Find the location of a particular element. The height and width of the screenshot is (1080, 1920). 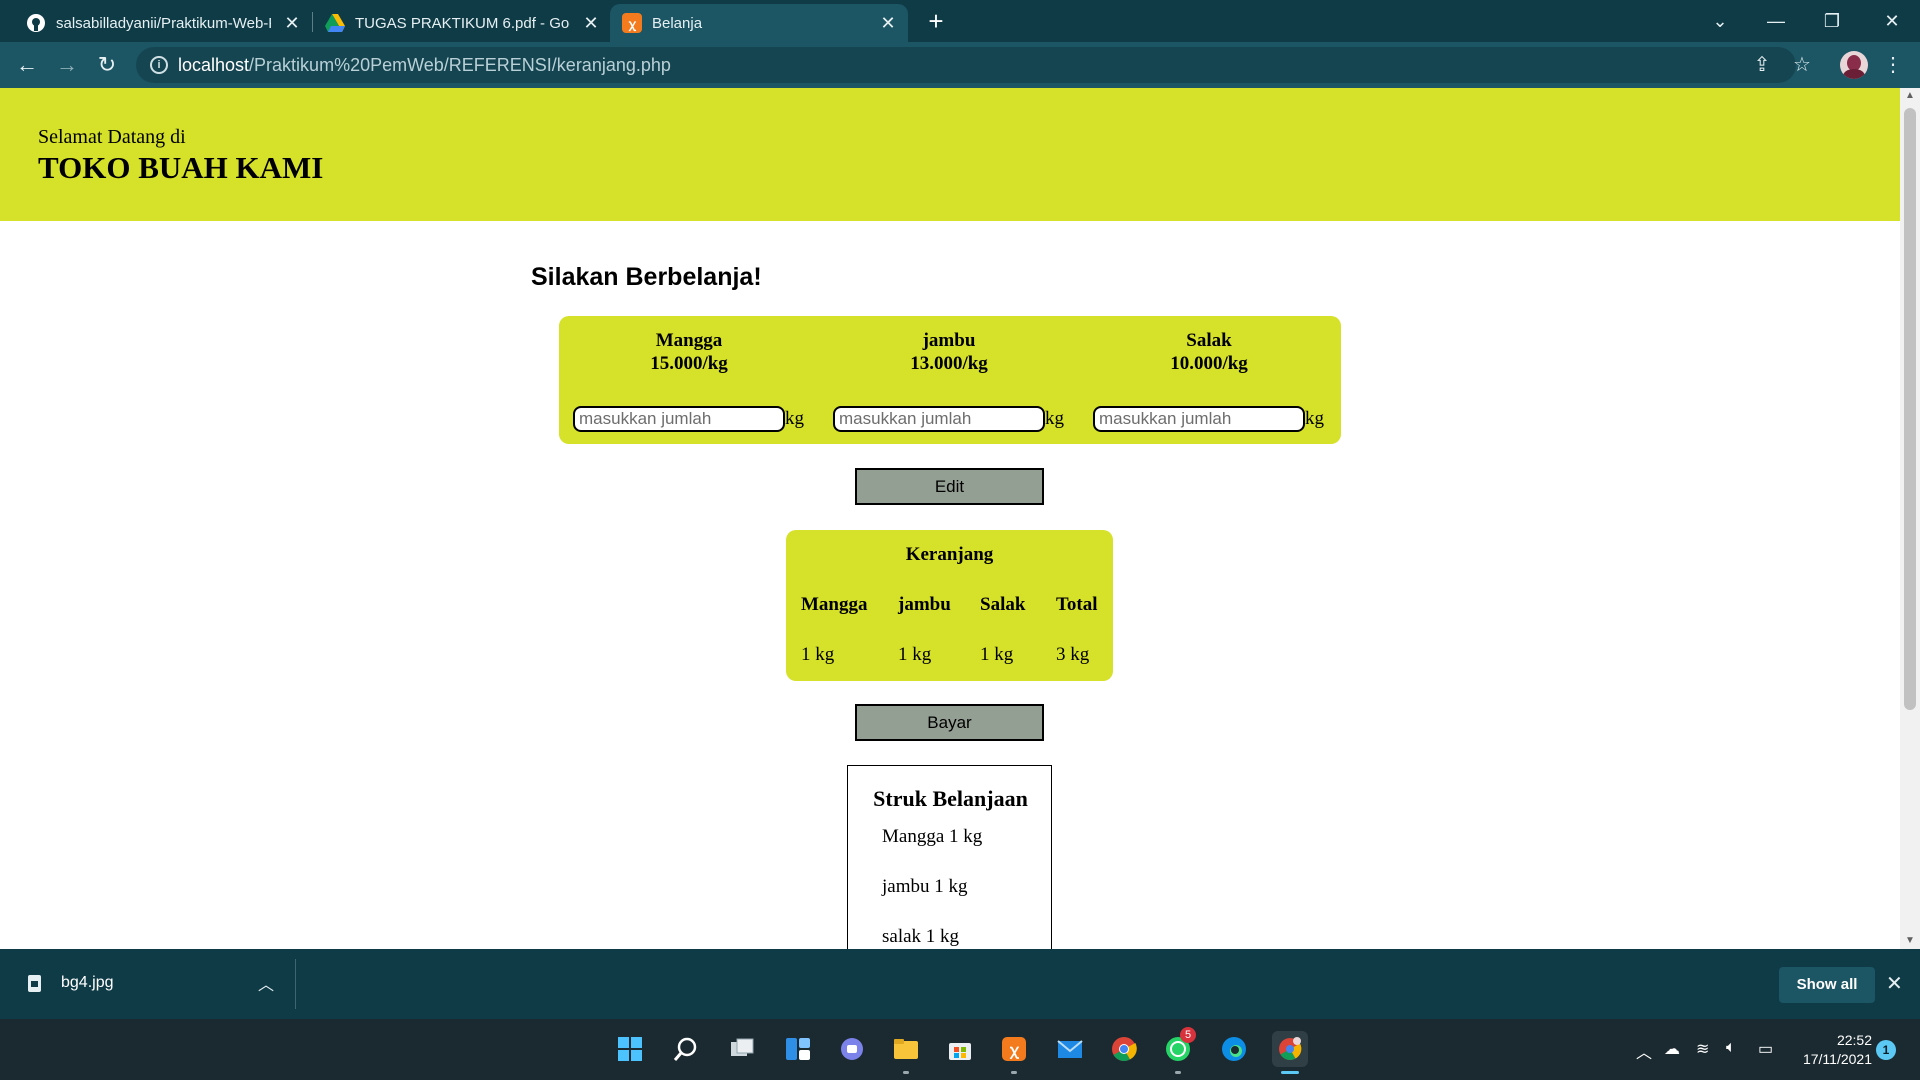

receipt-item: jambu 1 kg is located at coordinates (925, 886).